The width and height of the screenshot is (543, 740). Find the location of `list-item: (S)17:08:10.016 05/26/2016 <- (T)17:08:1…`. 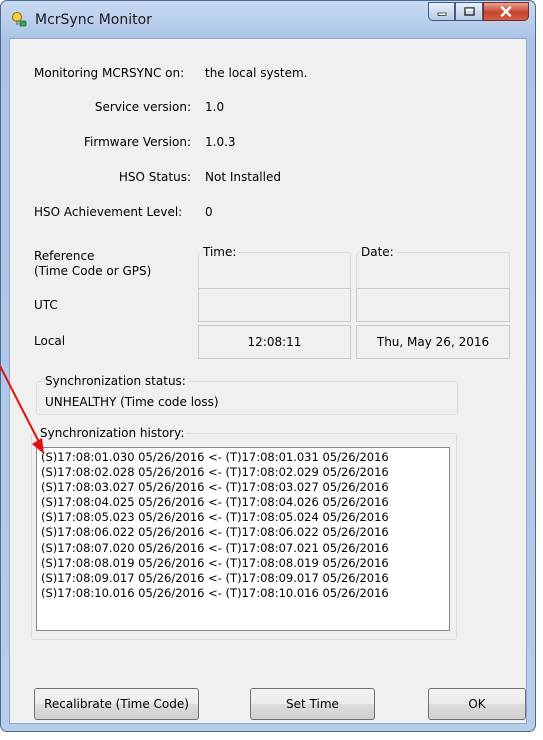

list-item: (S)17:08:10.016 05/26/2016 <- (T)17:08:1… is located at coordinates (215, 592).